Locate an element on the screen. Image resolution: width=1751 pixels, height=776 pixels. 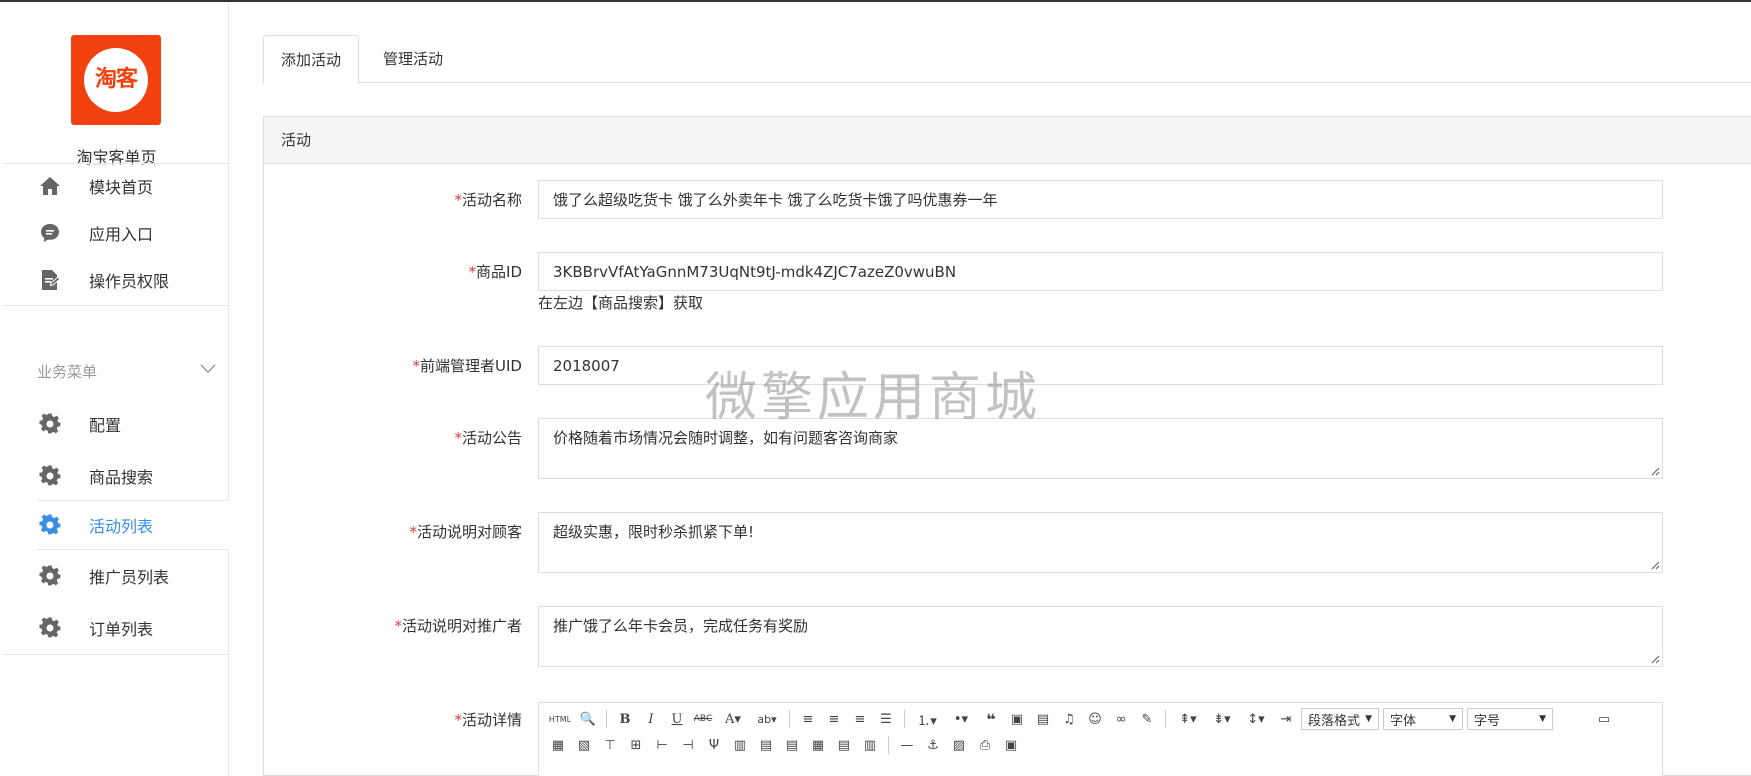
field-label-name: *活动名称 is located at coordinates (488, 200).